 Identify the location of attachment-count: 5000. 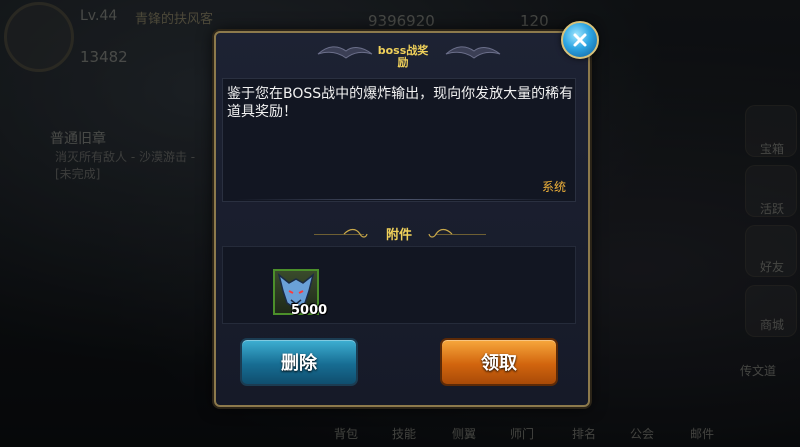
(309, 310).